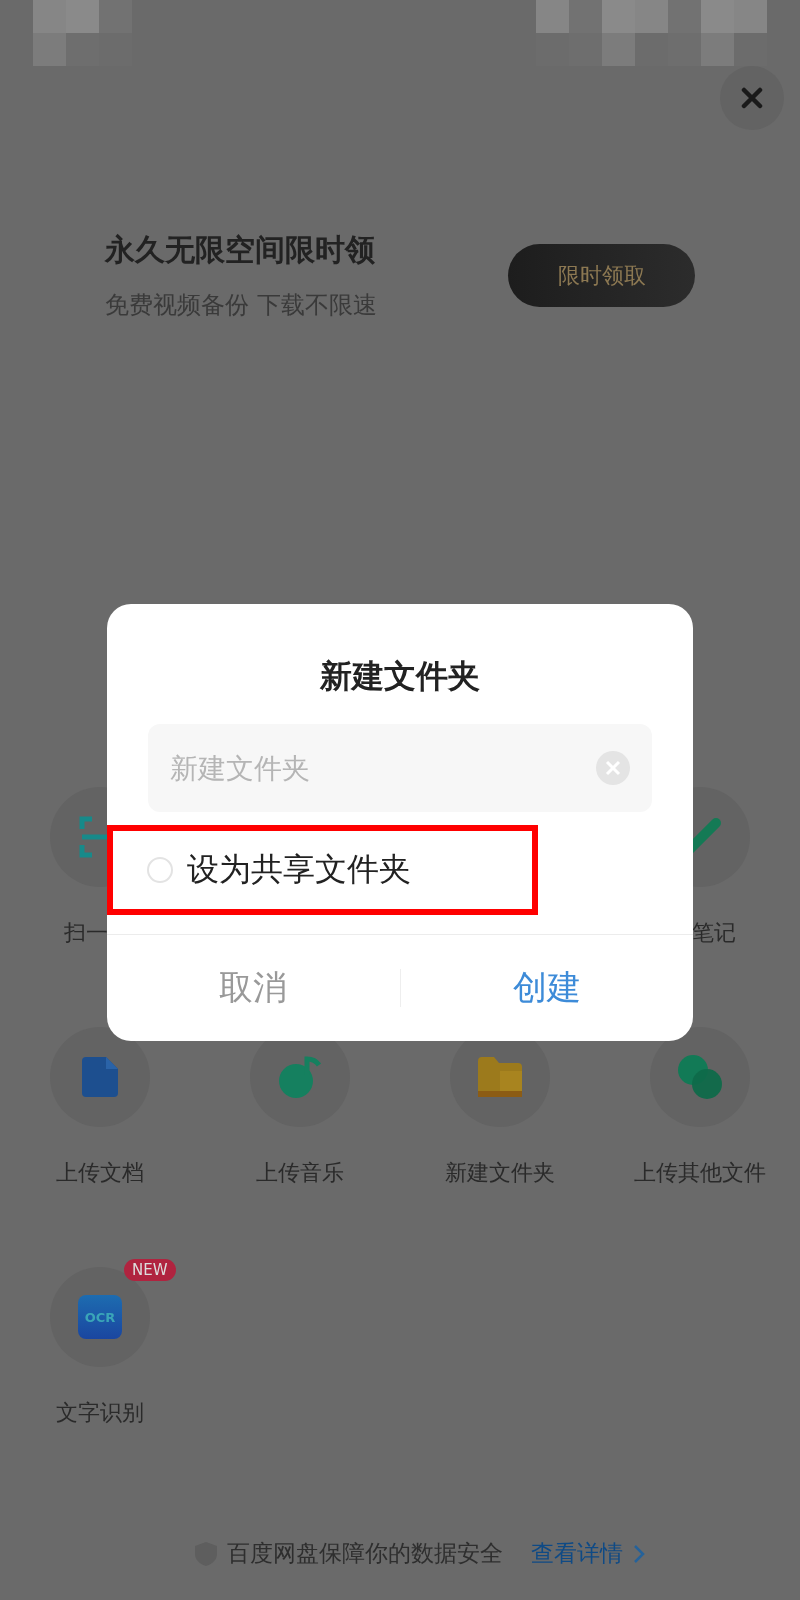 The image size is (800, 1600). I want to click on overlapping-circles-icon, so click(700, 1077).